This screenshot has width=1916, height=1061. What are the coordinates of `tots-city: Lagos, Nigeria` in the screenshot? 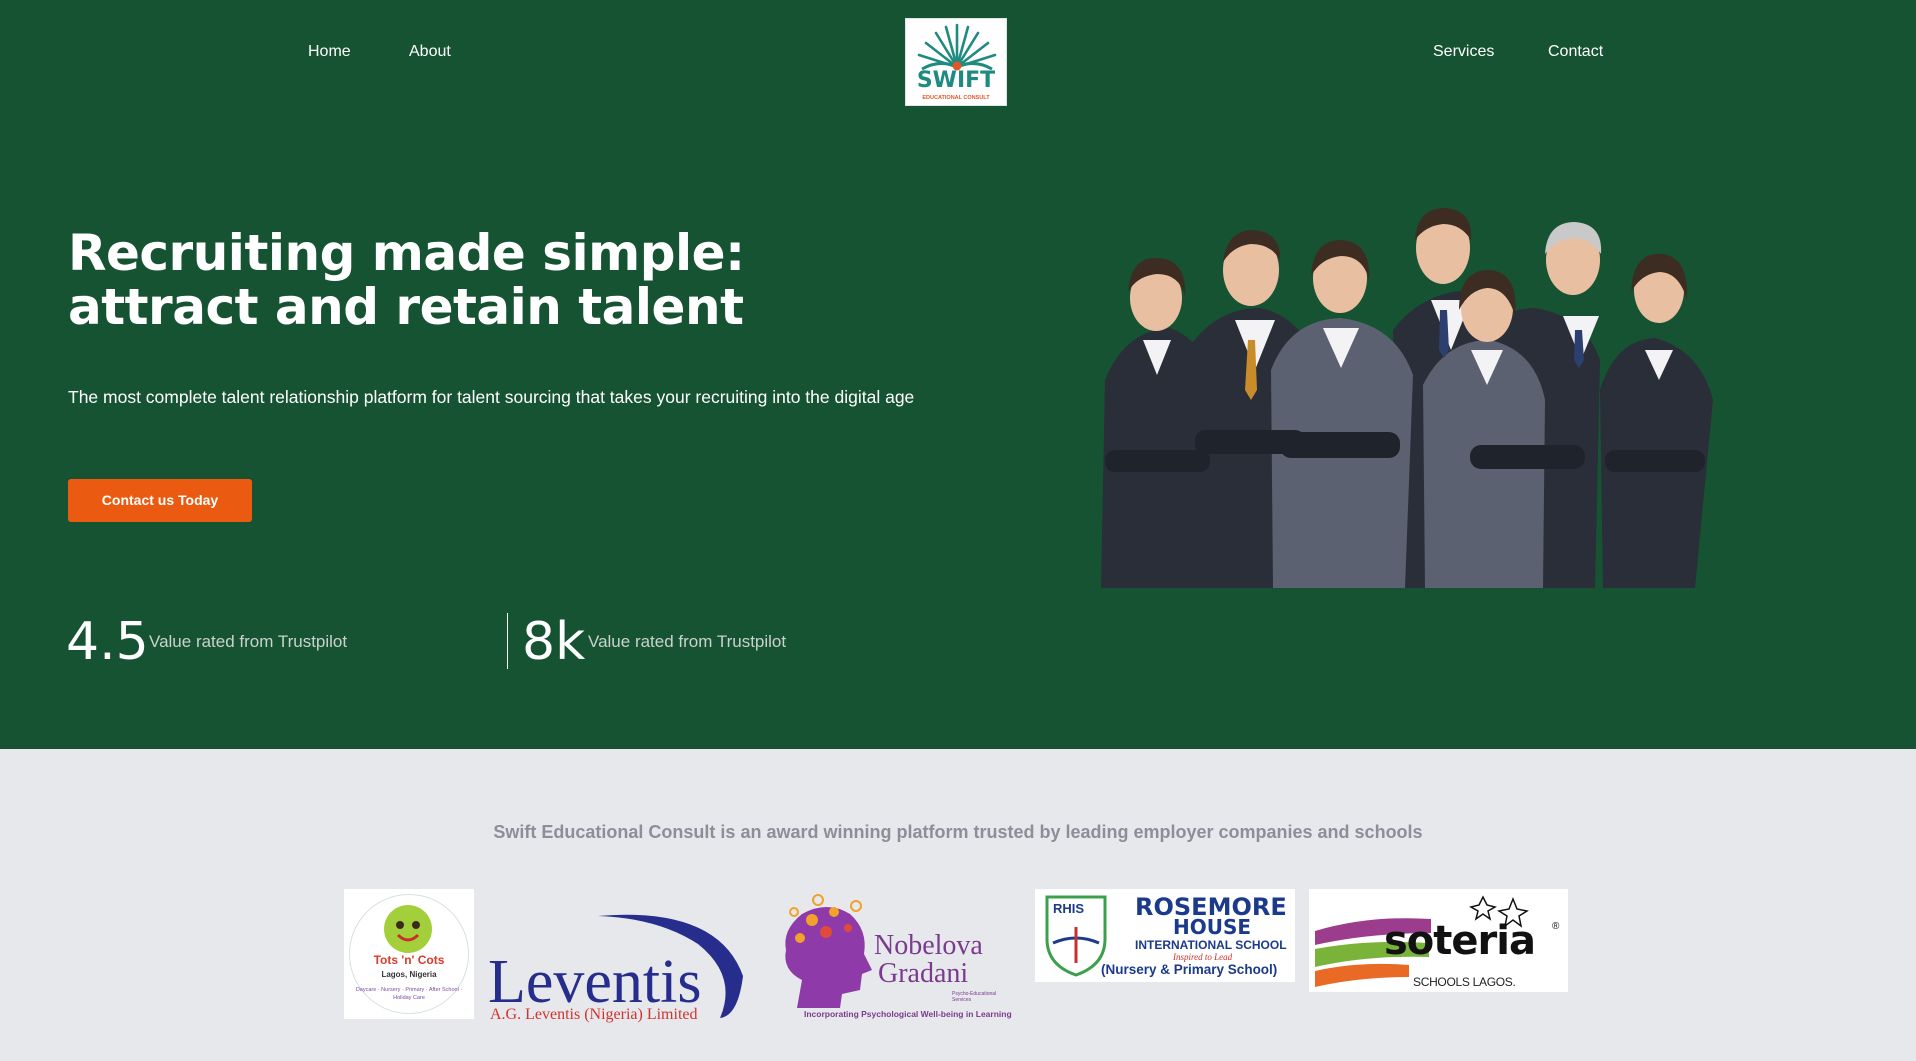 It's located at (409, 974).